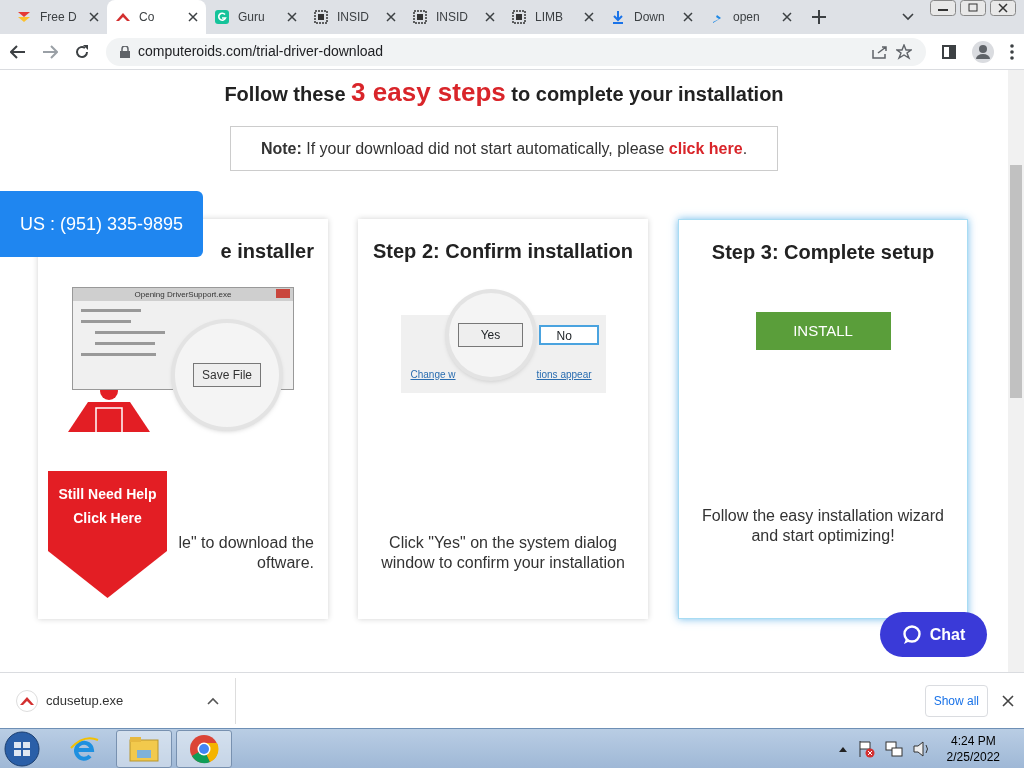  What do you see at coordinates (213, 700) in the screenshot?
I see `chevron-up-icon` at bounding box center [213, 700].